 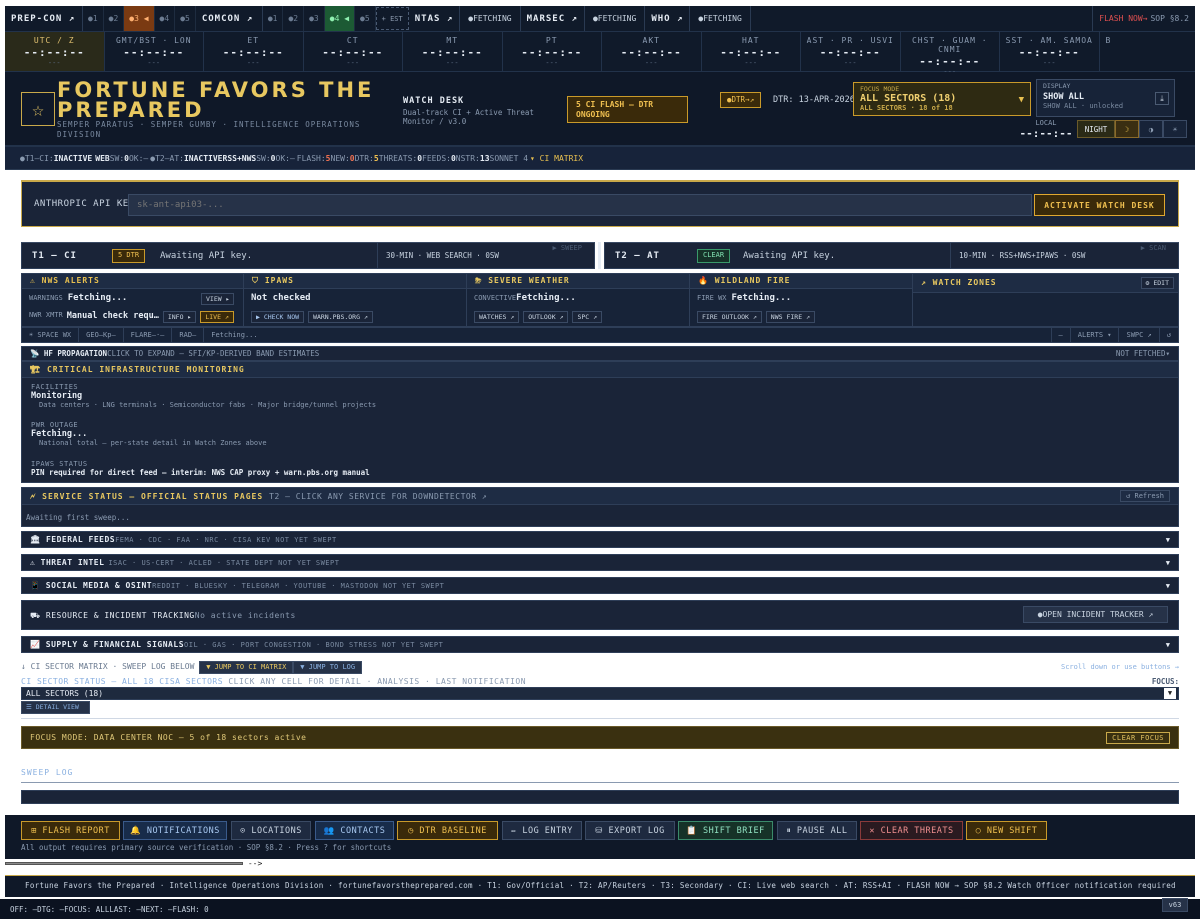 What do you see at coordinates (124, 863) in the screenshot?
I see `scrollbar-track` at bounding box center [124, 863].